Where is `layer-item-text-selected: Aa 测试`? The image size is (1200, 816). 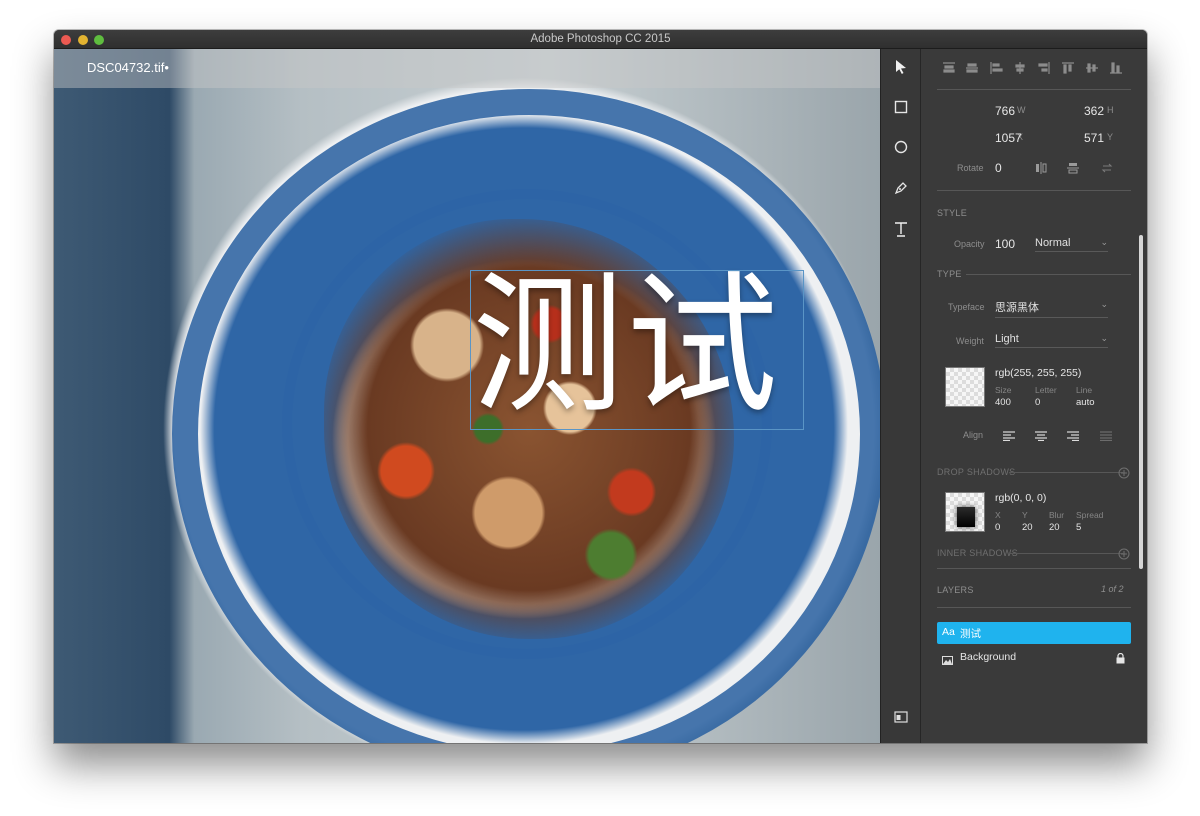 layer-item-text-selected: Aa 测试 is located at coordinates (1034, 633).